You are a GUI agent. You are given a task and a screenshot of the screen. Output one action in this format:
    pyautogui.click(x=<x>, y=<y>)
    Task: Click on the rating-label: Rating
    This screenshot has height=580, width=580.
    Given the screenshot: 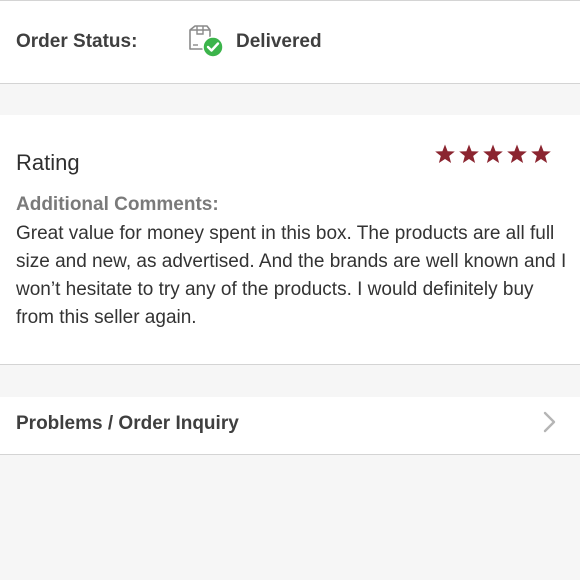 What is the action you would take?
    pyautogui.click(x=48, y=162)
    